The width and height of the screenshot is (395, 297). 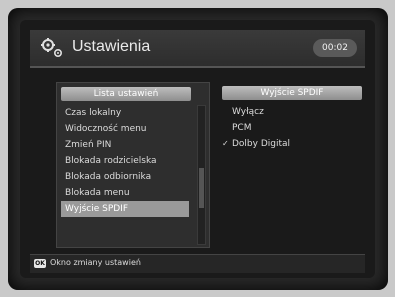 What do you see at coordinates (111, 46) in the screenshot?
I see `page-title: Ustawienia` at bounding box center [111, 46].